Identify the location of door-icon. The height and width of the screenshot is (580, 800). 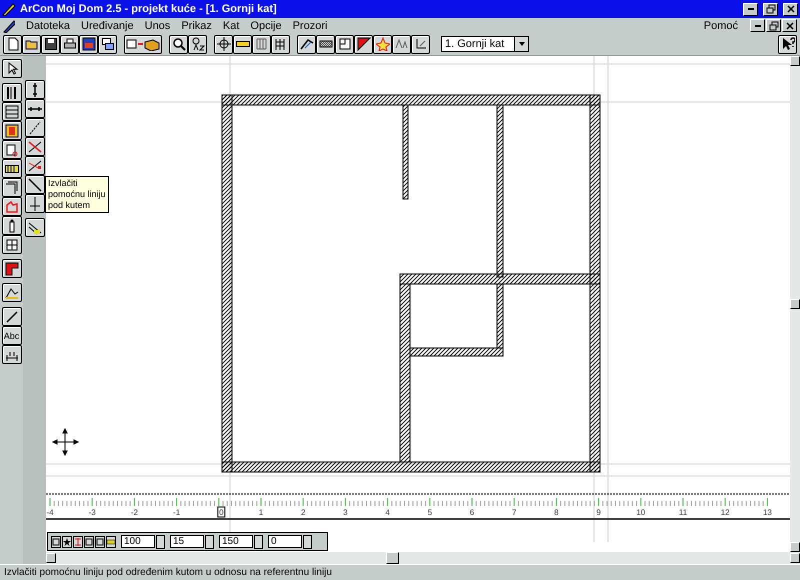
(11, 131).